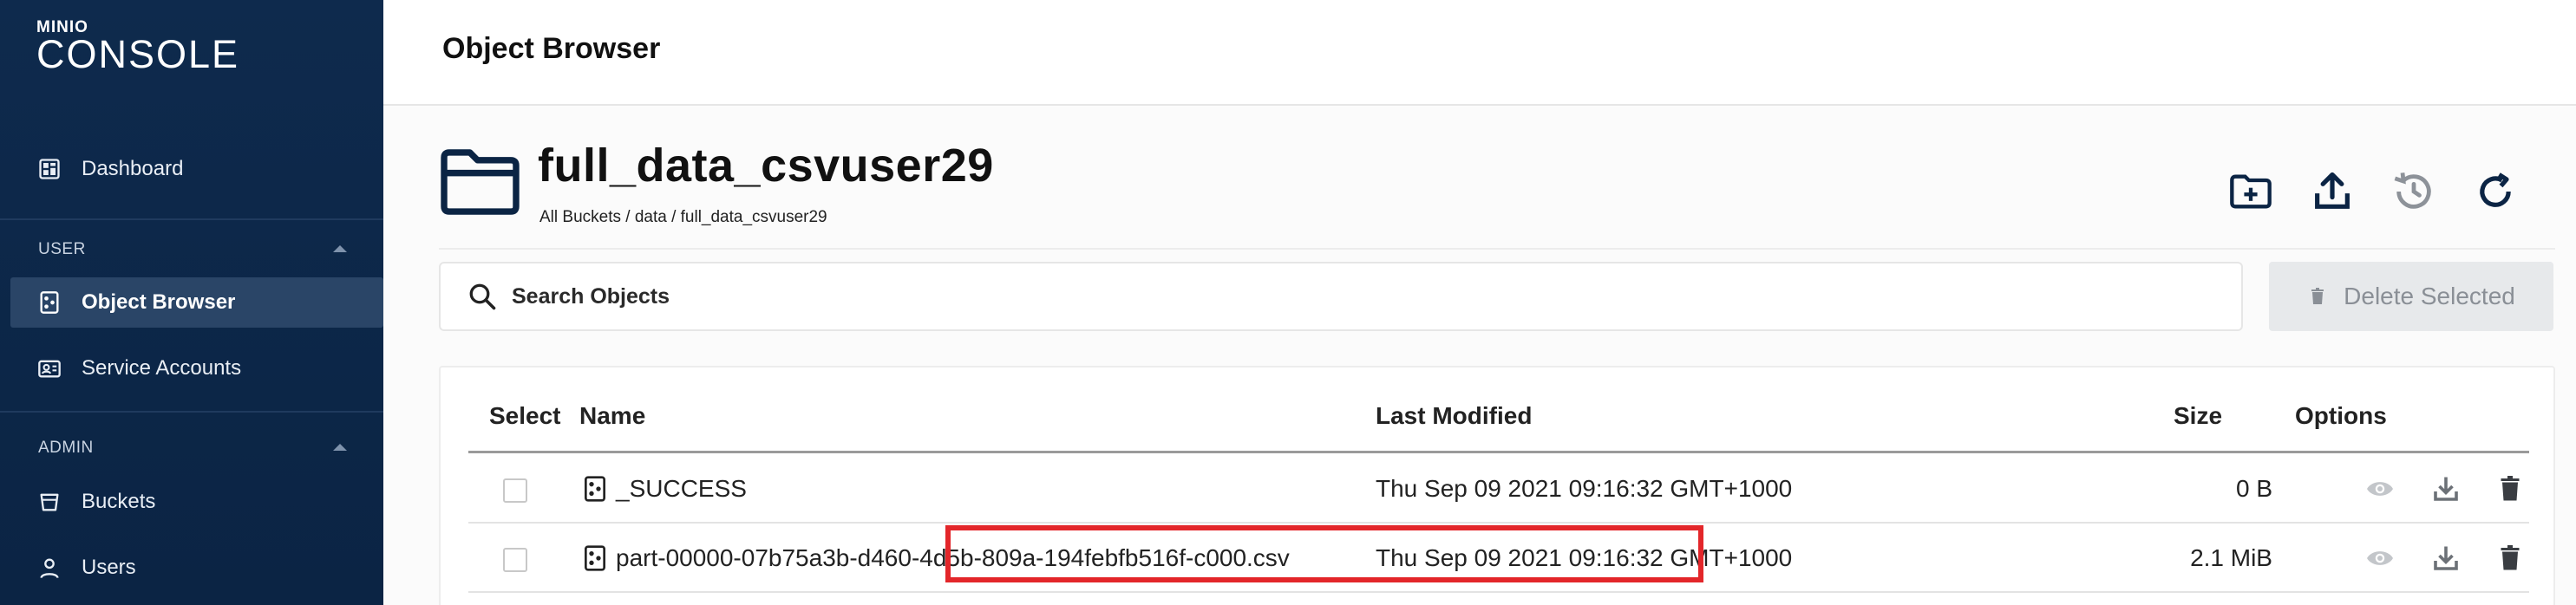 The height and width of the screenshot is (605, 2576). What do you see at coordinates (482, 297) in the screenshot?
I see `search-icon` at bounding box center [482, 297].